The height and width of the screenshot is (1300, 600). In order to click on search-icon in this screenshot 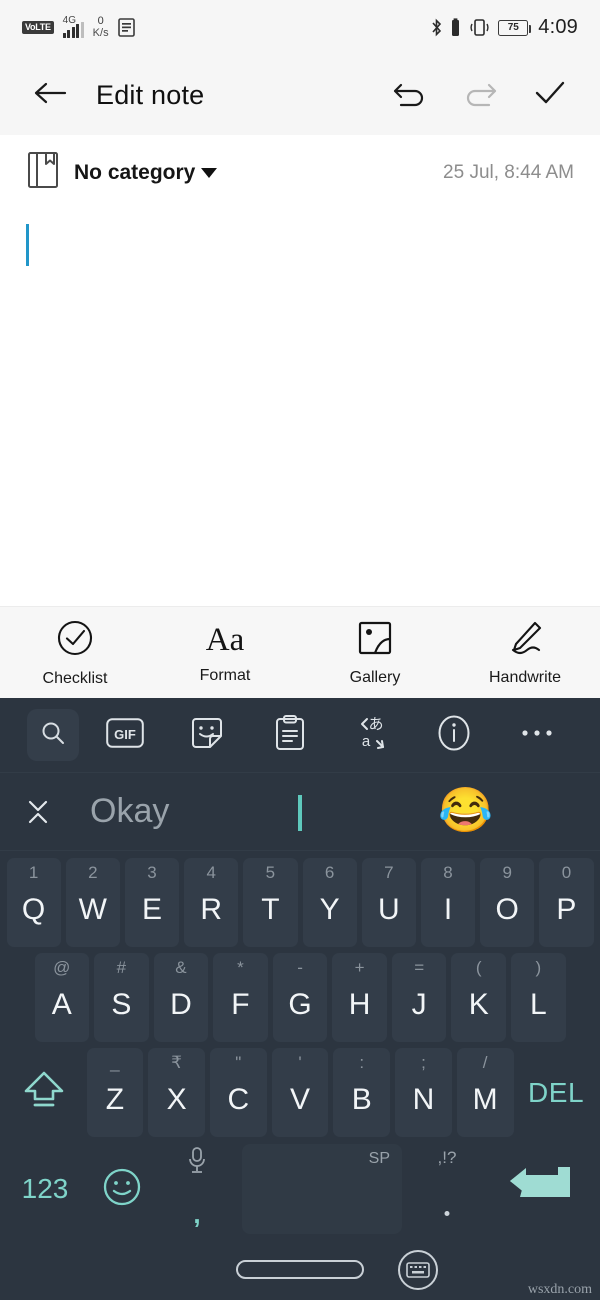, I will do `click(53, 735)`.